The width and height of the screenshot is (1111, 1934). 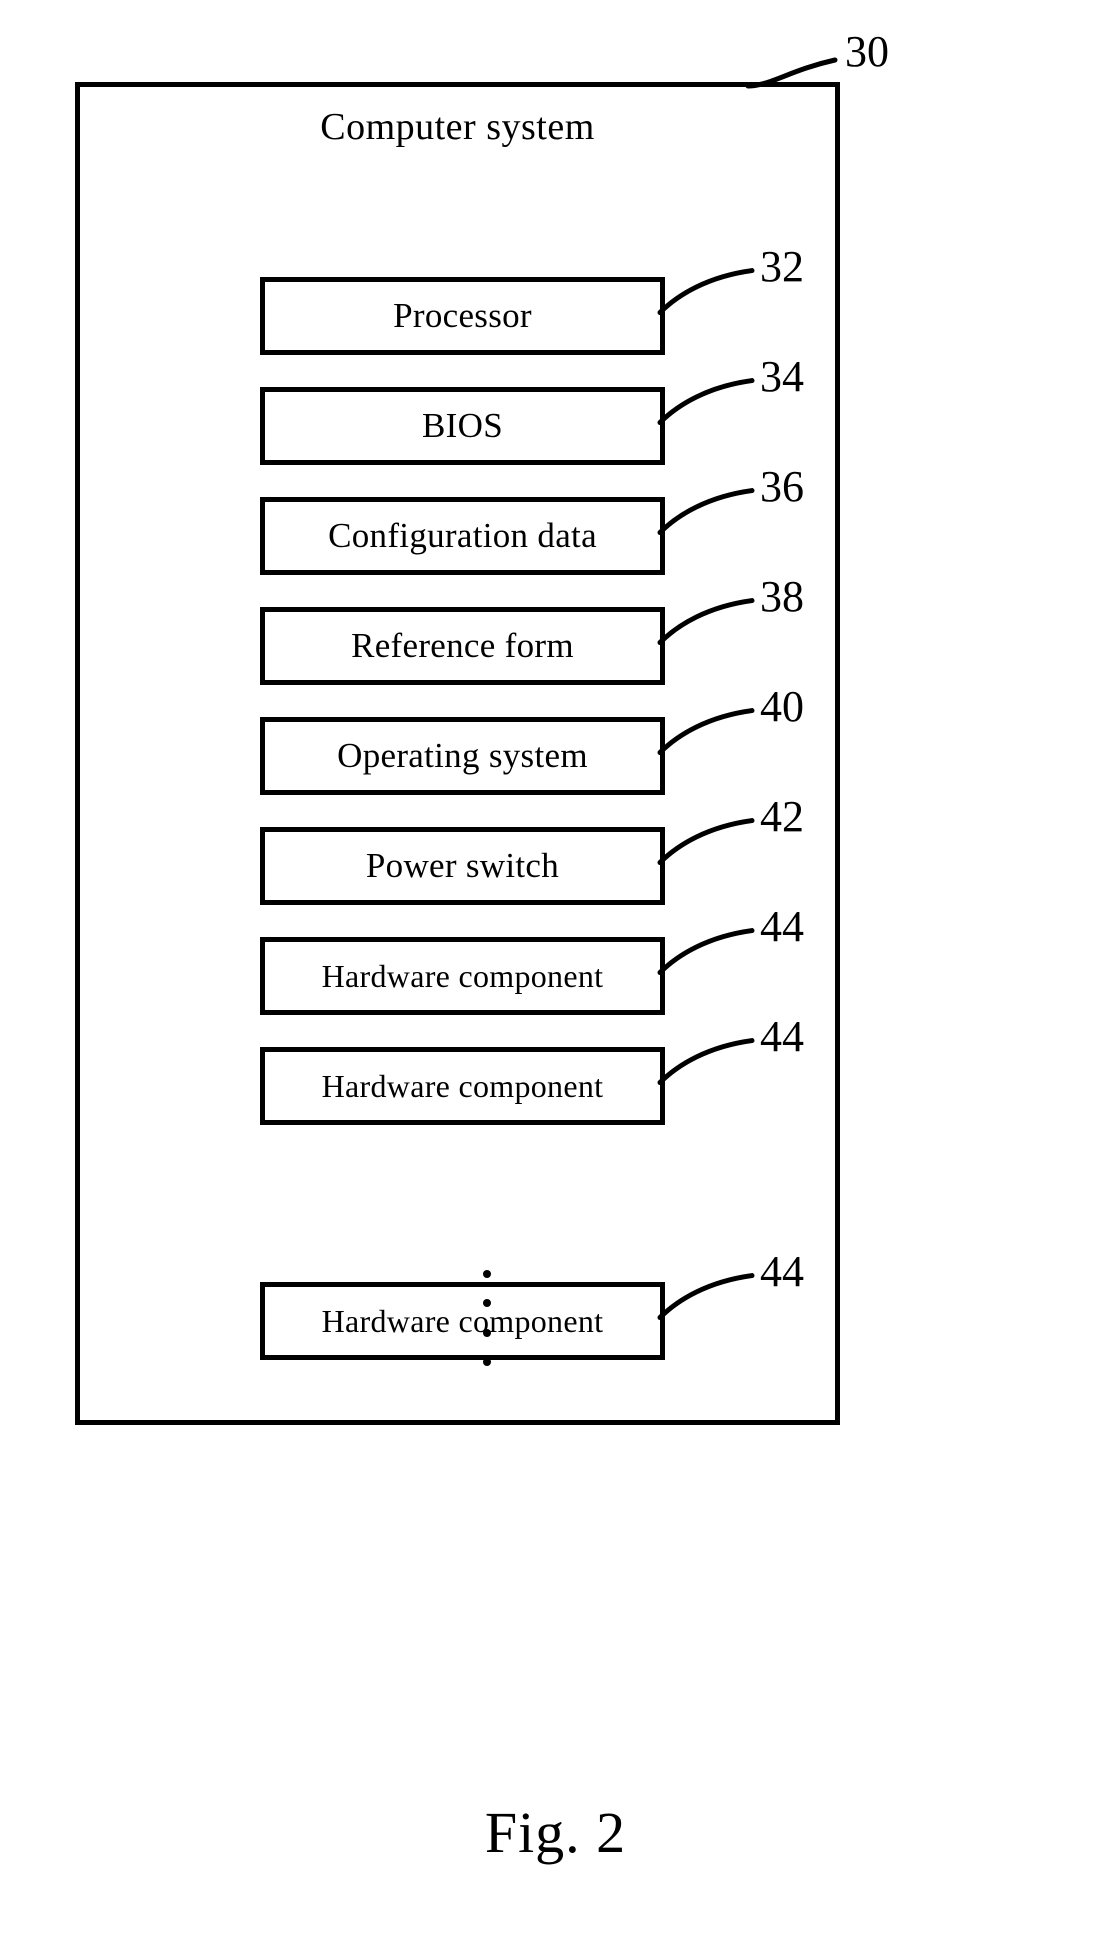 I want to click on component-box: Reference form, so click(x=462, y=646).